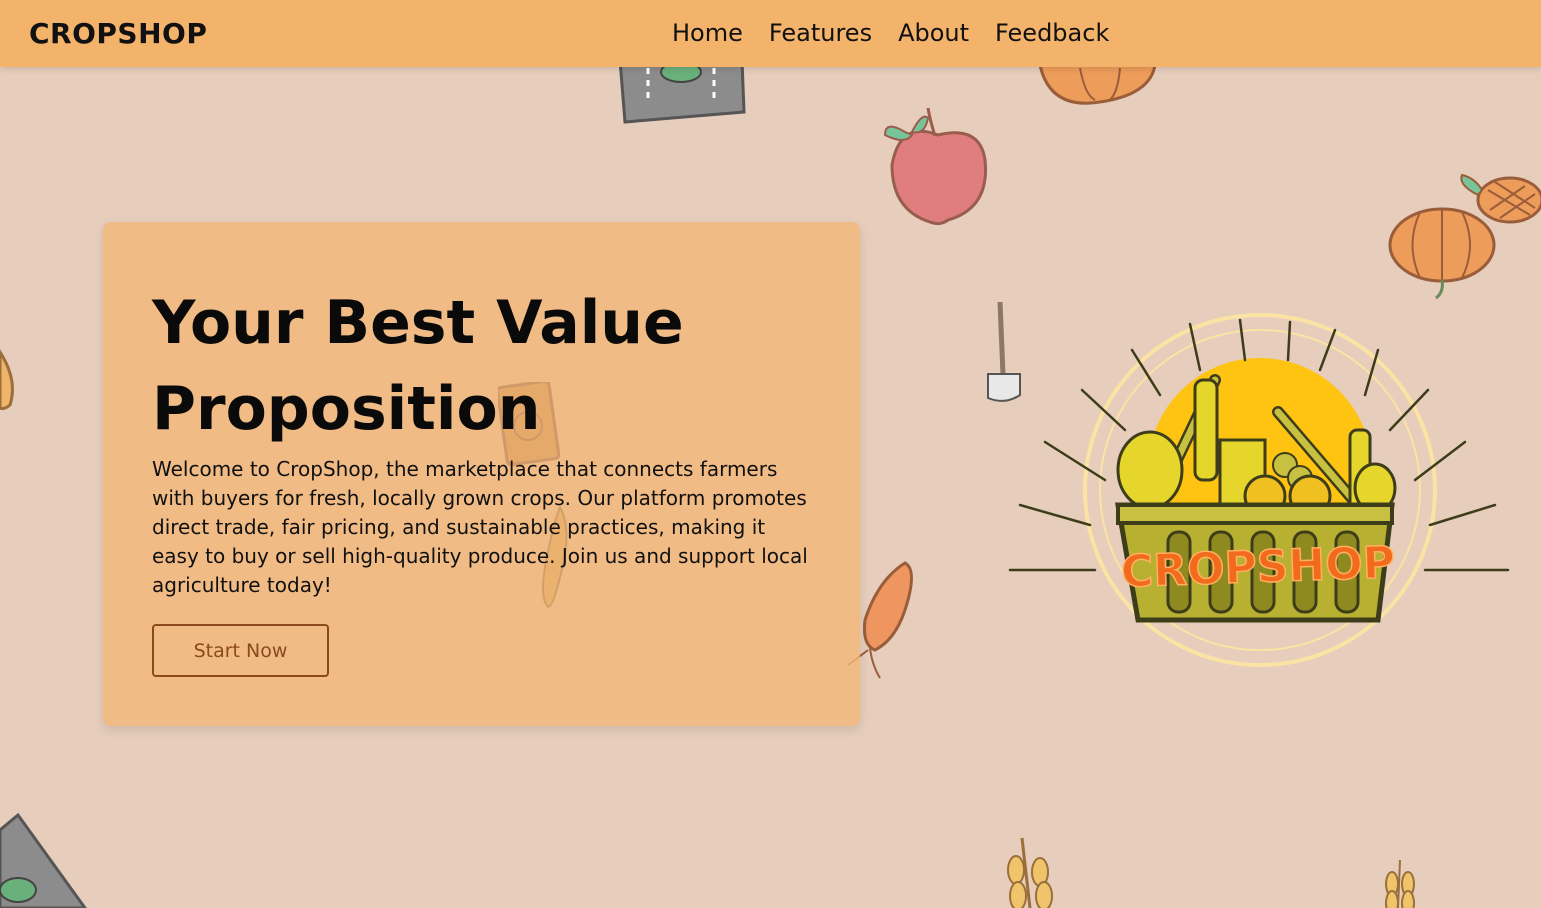 This screenshot has width=1541, height=908. What do you see at coordinates (820, 33) in the screenshot?
I see `nav-link-features: Features` at bounding box center [820, 33].